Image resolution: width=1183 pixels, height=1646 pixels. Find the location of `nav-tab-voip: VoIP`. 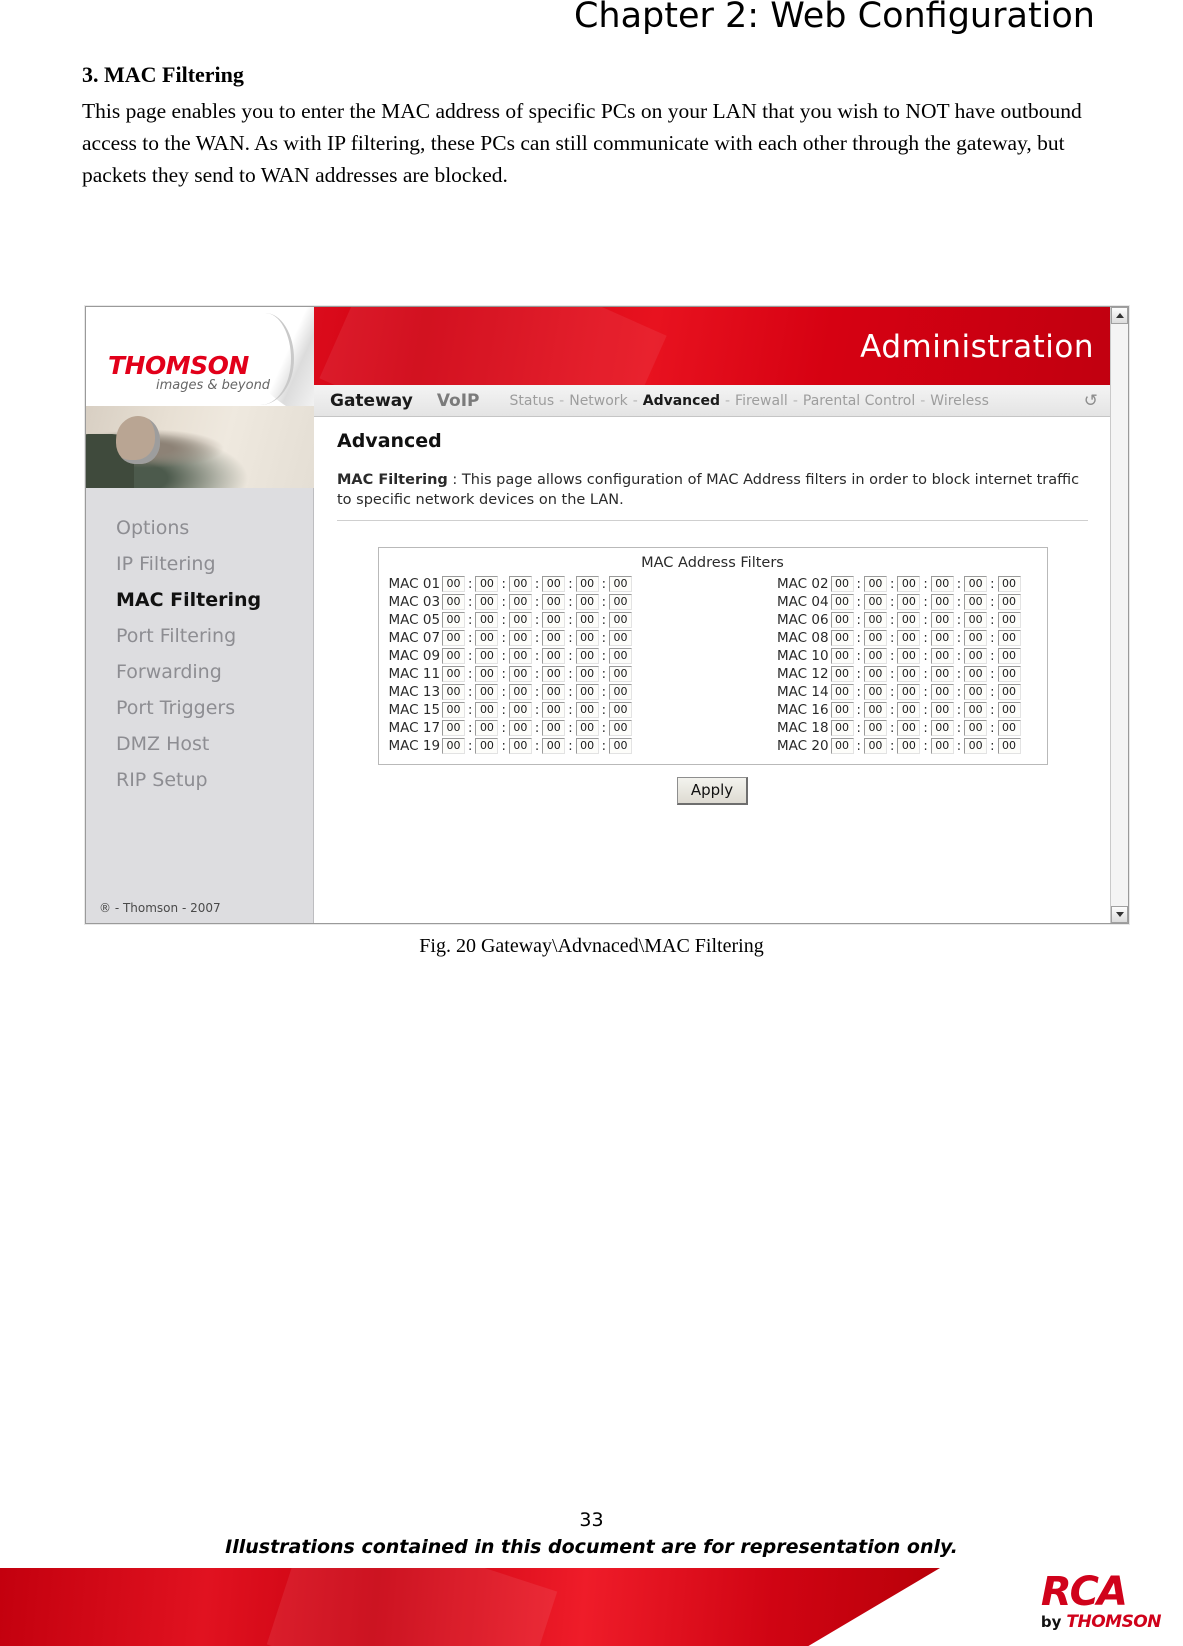

nav-tab-voip: VoIP is located at coordinates (458, 401).